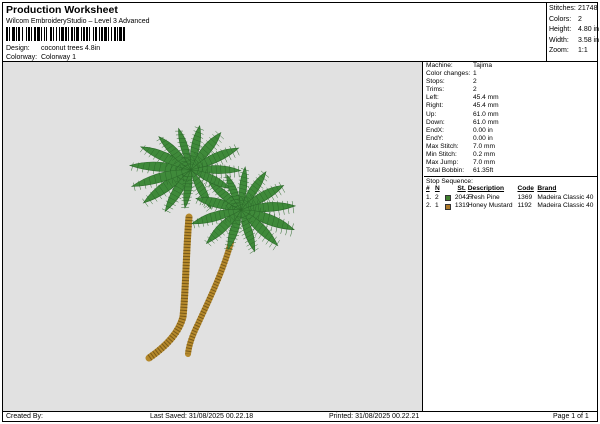 The width and height of the screenshot is (600, 424). Describe the element at coordinates (462, 206) in the screenshot. I see `stitch-count: 1319` at that location.